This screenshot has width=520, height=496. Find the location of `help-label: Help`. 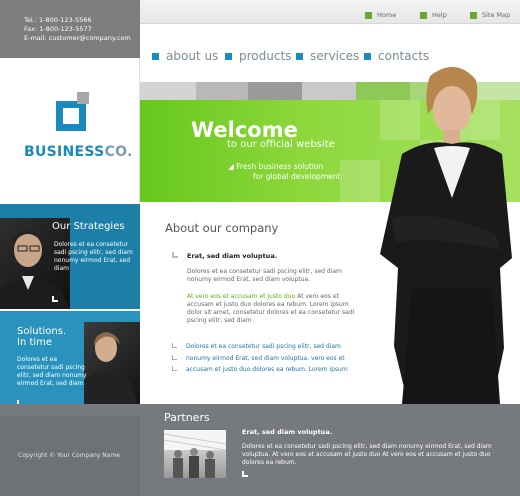

help-label: Help is located at coordinates (439, 15).